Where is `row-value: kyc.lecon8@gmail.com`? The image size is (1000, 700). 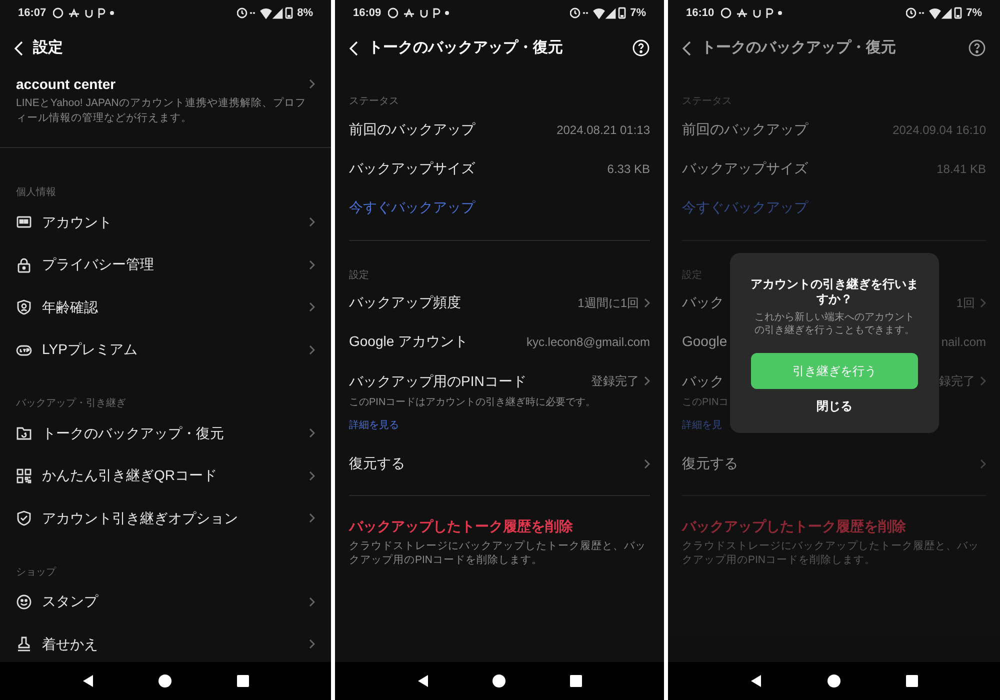 row-value: kyc.lecon8@gmail.com is located at coordinates (588, 342).